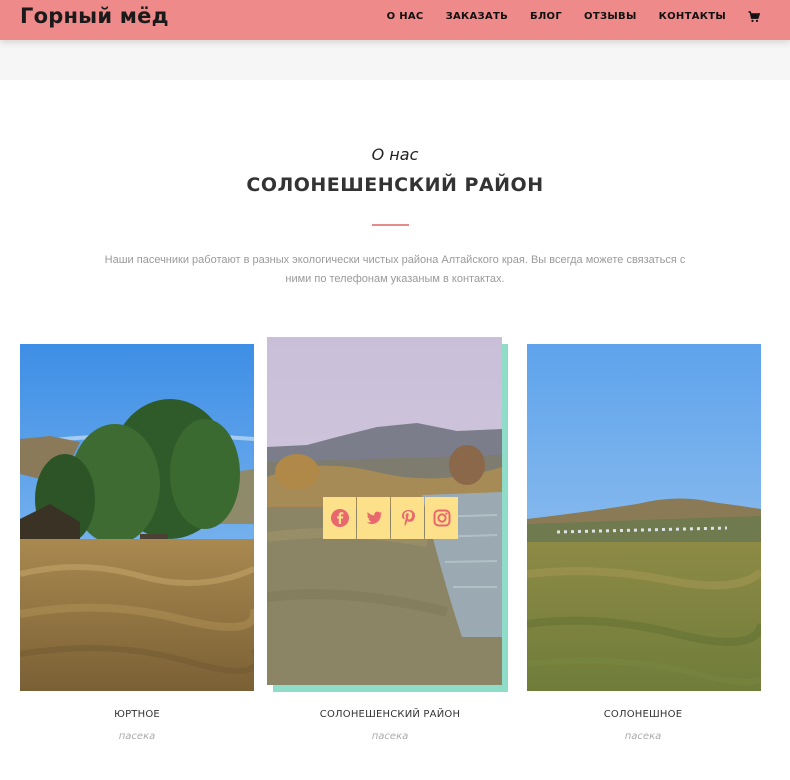 The height and width of the screenshot is (780, 790). Describe the element at coordinates (137, 517) in the screenshot. I see `apiary-photo-yurtnoe` at that location.